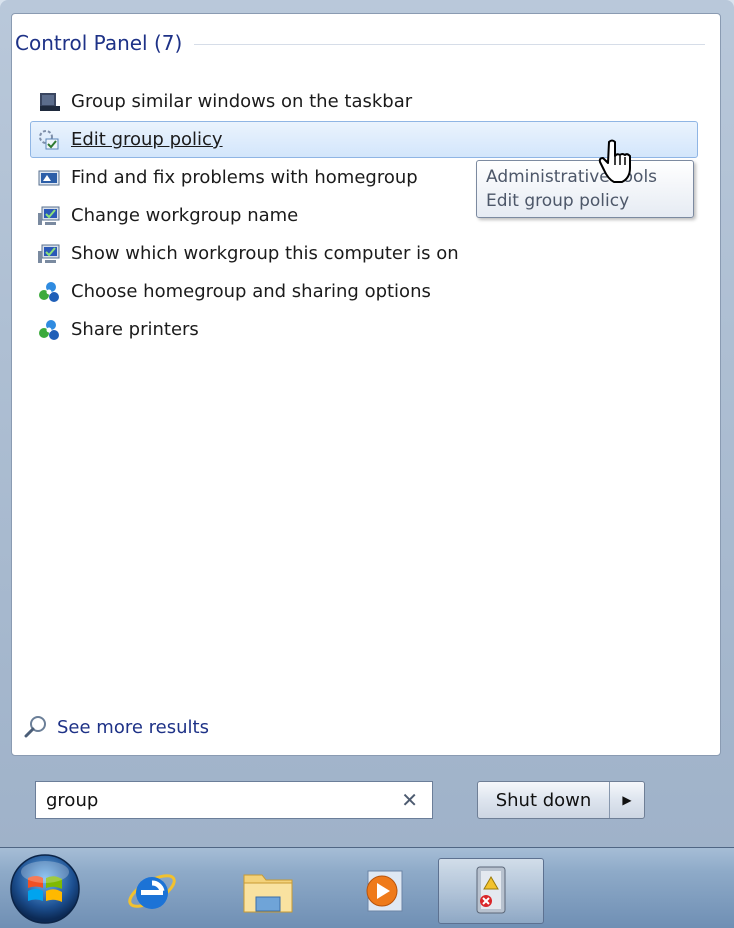 This screenshot has height=928, width=734. I want to click on media-player-icon, so click(384, 891).